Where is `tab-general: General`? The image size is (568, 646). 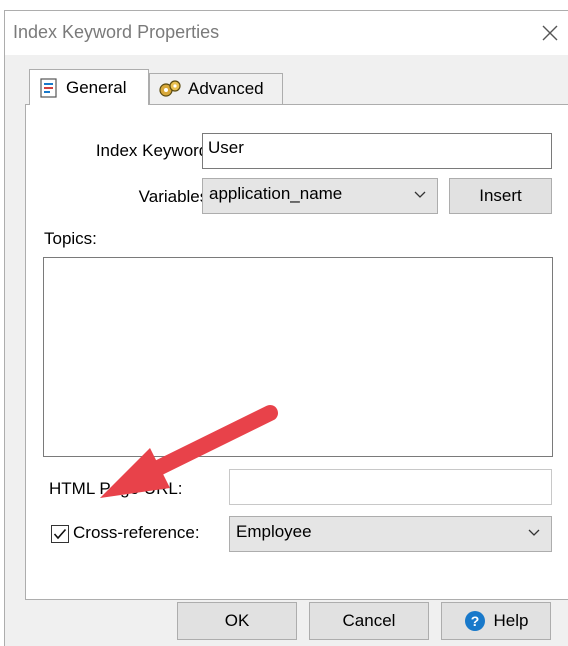 tab-general: General is located at coordinates (89, 87).